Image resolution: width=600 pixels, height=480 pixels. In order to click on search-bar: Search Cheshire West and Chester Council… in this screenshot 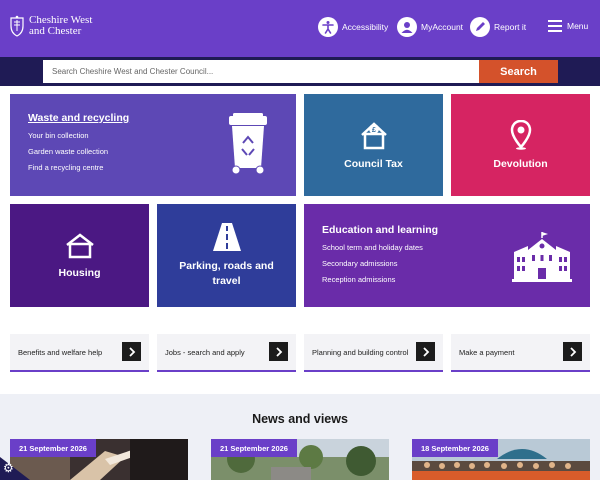, I will do `click(300, 71)`.